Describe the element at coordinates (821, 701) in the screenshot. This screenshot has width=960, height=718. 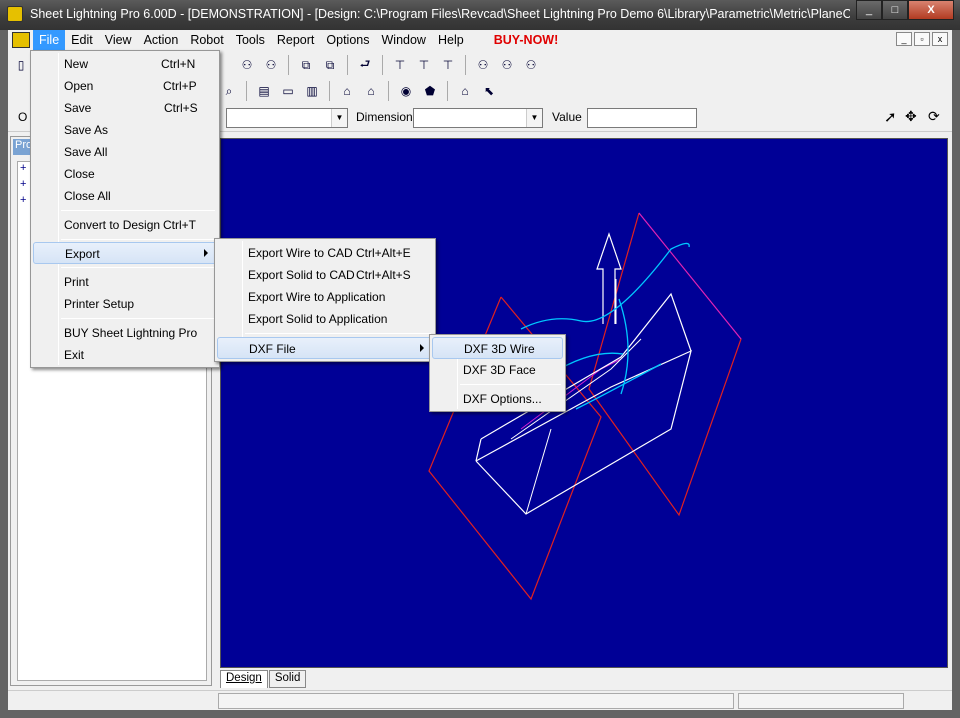
I see `status-cell-secondary` at that location.